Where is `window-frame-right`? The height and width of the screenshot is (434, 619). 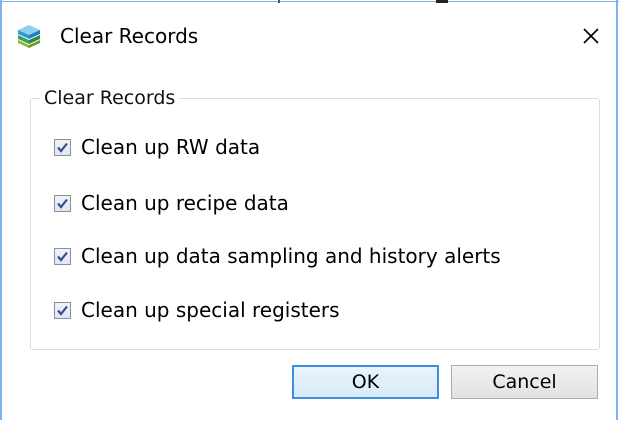 window-frame-right is located at coordinates (617, 210).